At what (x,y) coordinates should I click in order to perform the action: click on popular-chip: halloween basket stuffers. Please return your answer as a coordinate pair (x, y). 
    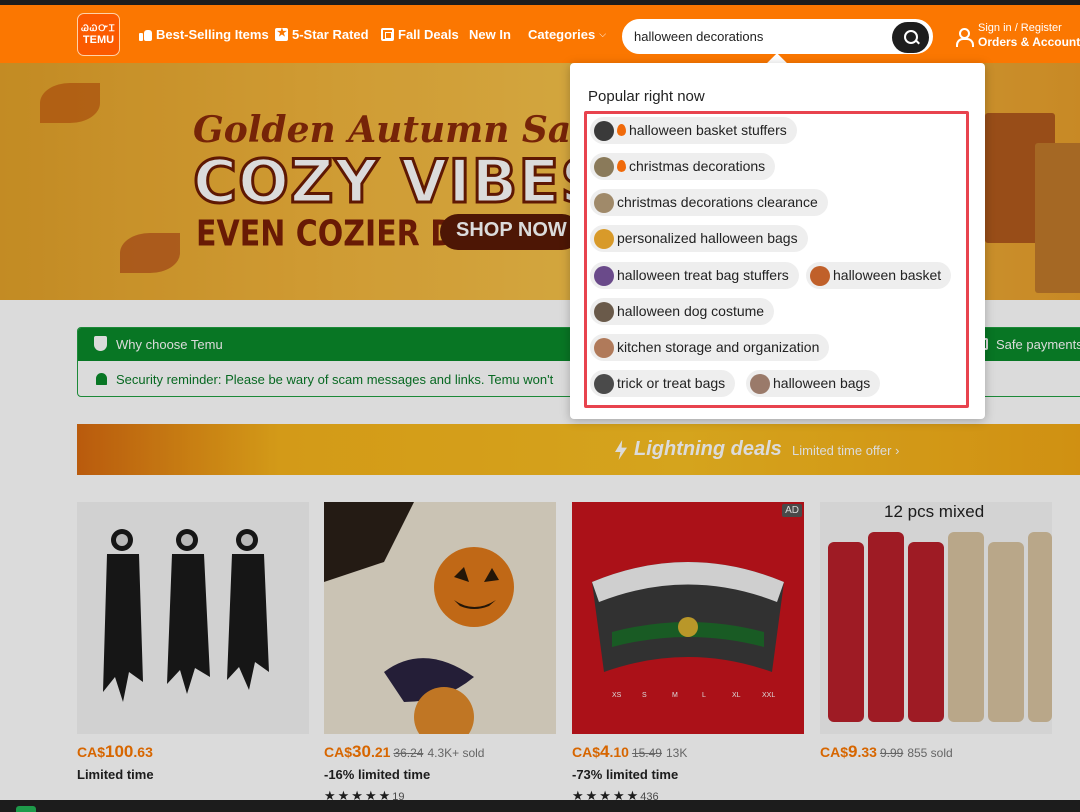
    Looking at the image, I should click on (693, 130).